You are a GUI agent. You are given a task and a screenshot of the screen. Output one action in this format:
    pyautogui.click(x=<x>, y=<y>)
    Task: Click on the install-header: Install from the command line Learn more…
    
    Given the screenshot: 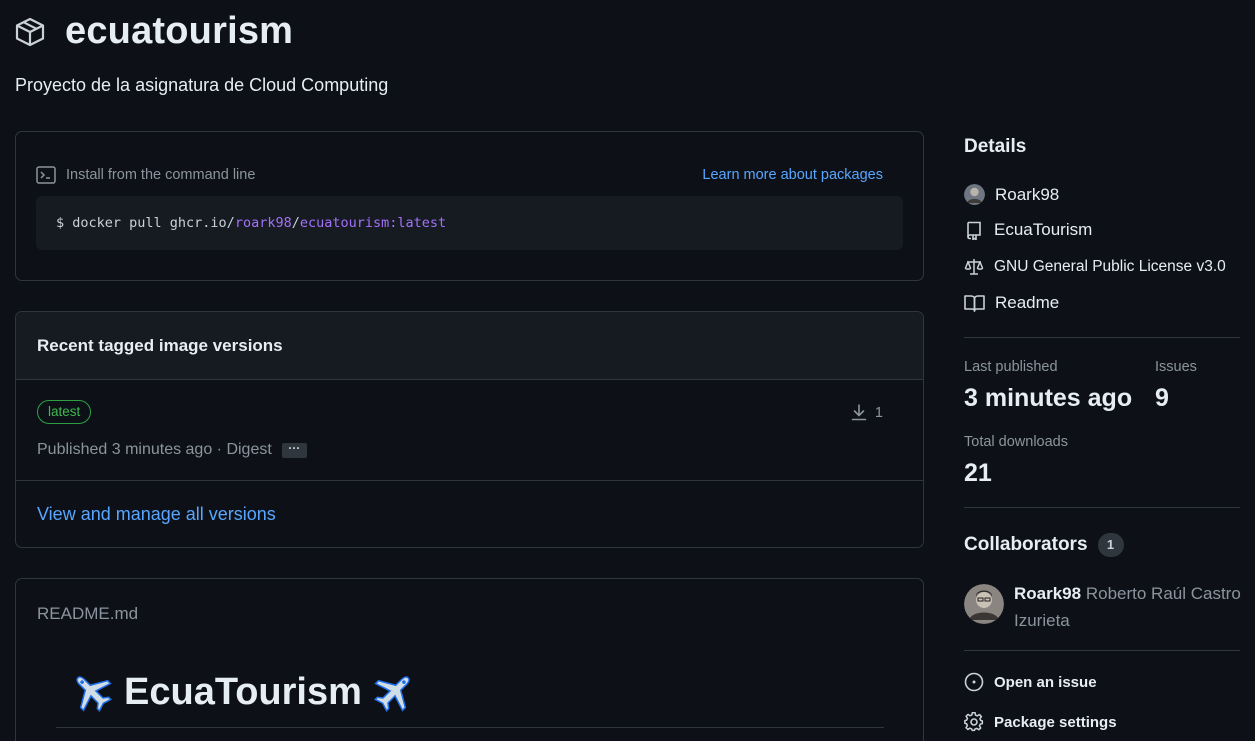 What is the action you would take?
    pyautogui.click(x=459, y=175)
    